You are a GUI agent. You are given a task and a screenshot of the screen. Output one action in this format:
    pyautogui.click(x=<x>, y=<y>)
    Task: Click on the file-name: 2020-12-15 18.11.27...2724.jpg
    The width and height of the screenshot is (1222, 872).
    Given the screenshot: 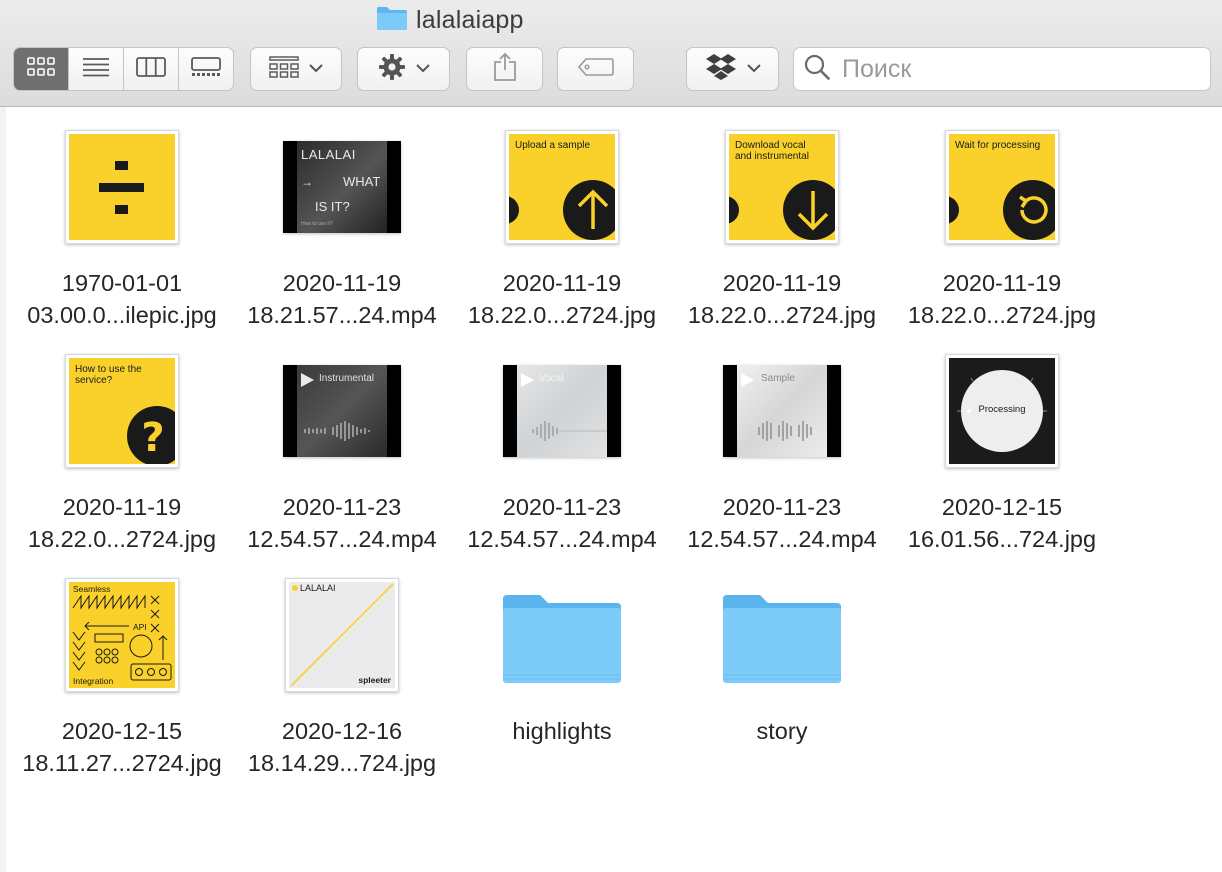 What is the action you would take?
    pyautogui.click(x=122, y=747)
    